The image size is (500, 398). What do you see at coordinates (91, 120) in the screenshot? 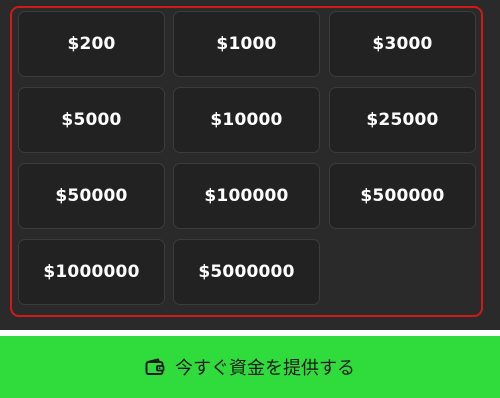
I see `amount-button-5000: $5000` at bounding box center [91, 120].